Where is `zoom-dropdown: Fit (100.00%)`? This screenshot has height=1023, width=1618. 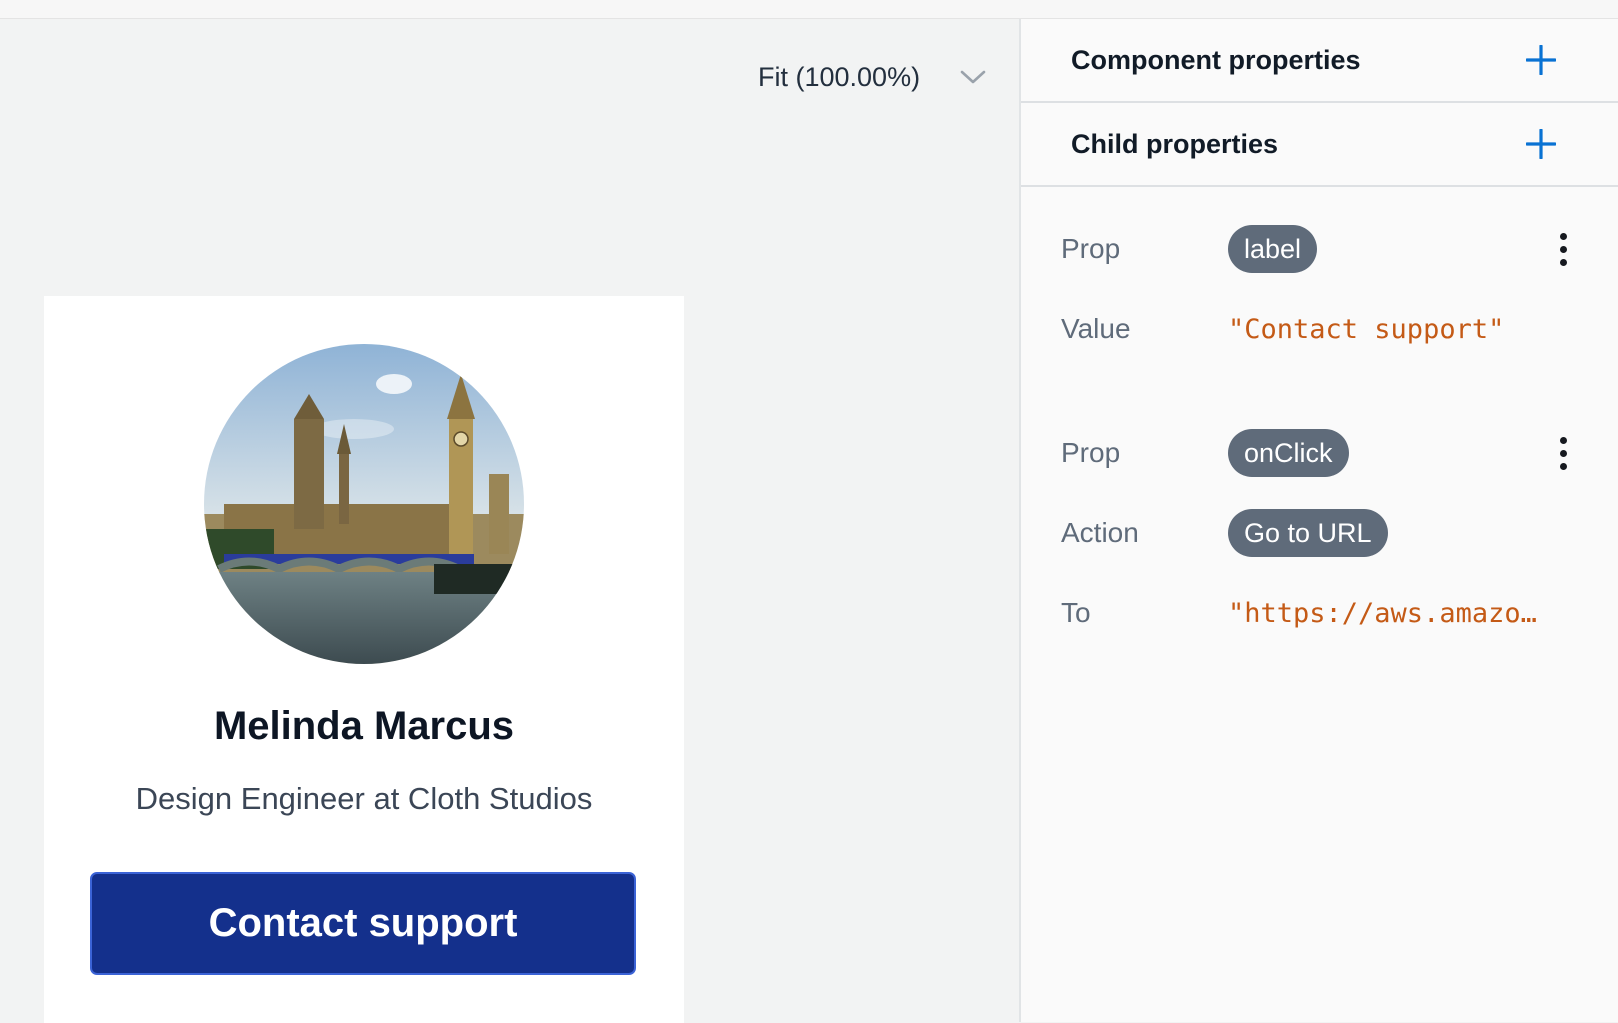
zoom-dropdown: Fit (100.00%) is located at coordinates (872, 77).